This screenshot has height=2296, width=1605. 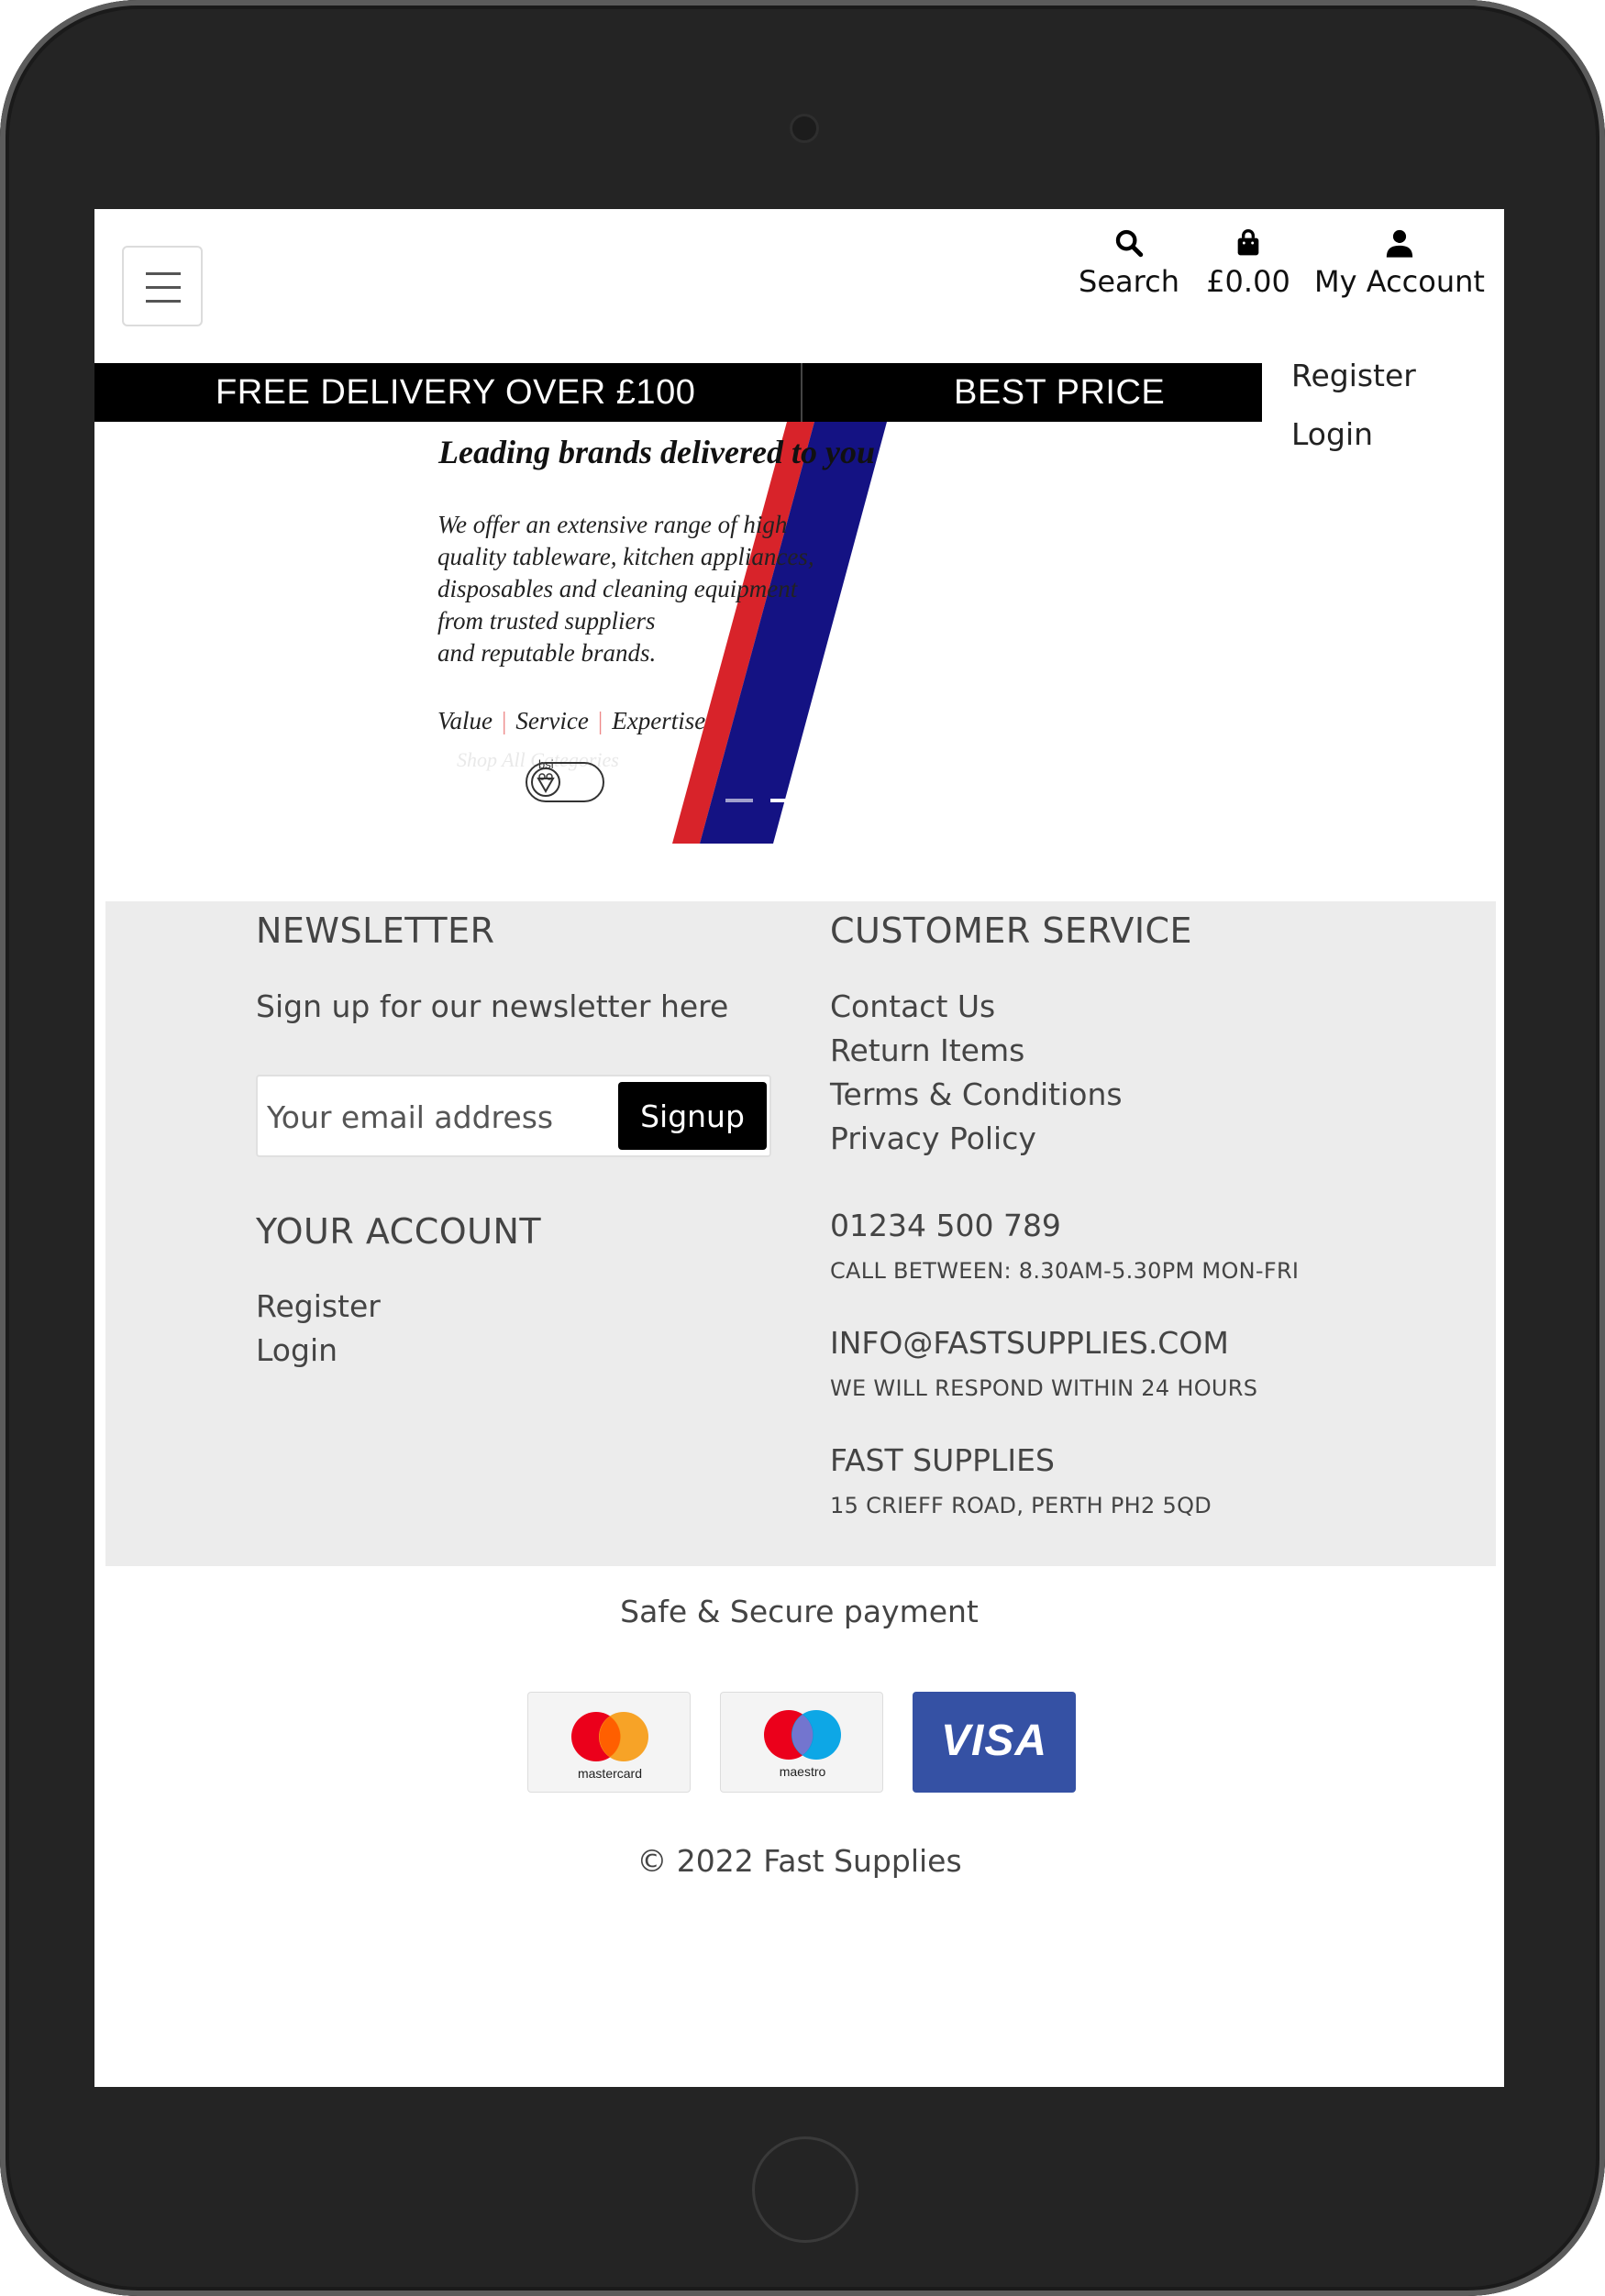 What do you see at coordinates (399, 1231) in the screenshot?
I see `your-account-heading: YOUR ACCOUNT` at bounding box center [399, 1231].